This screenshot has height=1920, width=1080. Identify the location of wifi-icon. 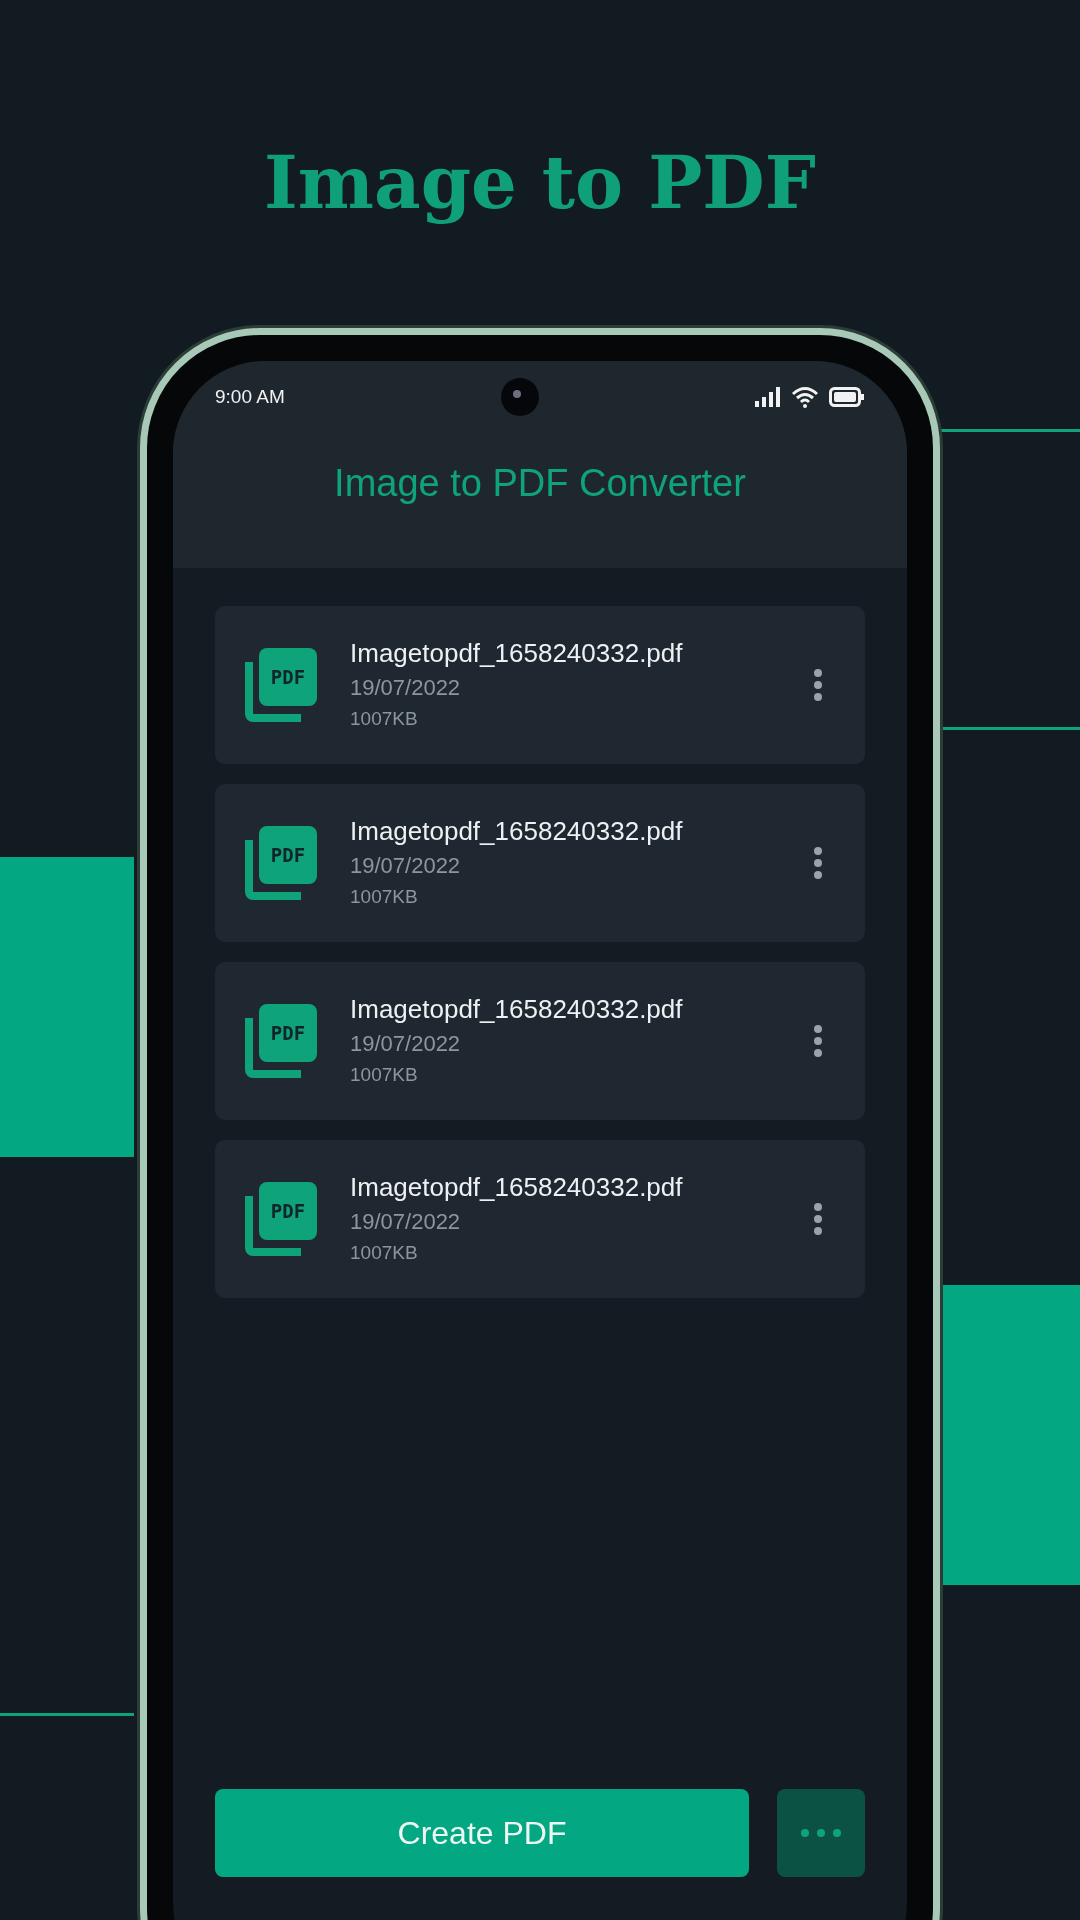
(805, 397).